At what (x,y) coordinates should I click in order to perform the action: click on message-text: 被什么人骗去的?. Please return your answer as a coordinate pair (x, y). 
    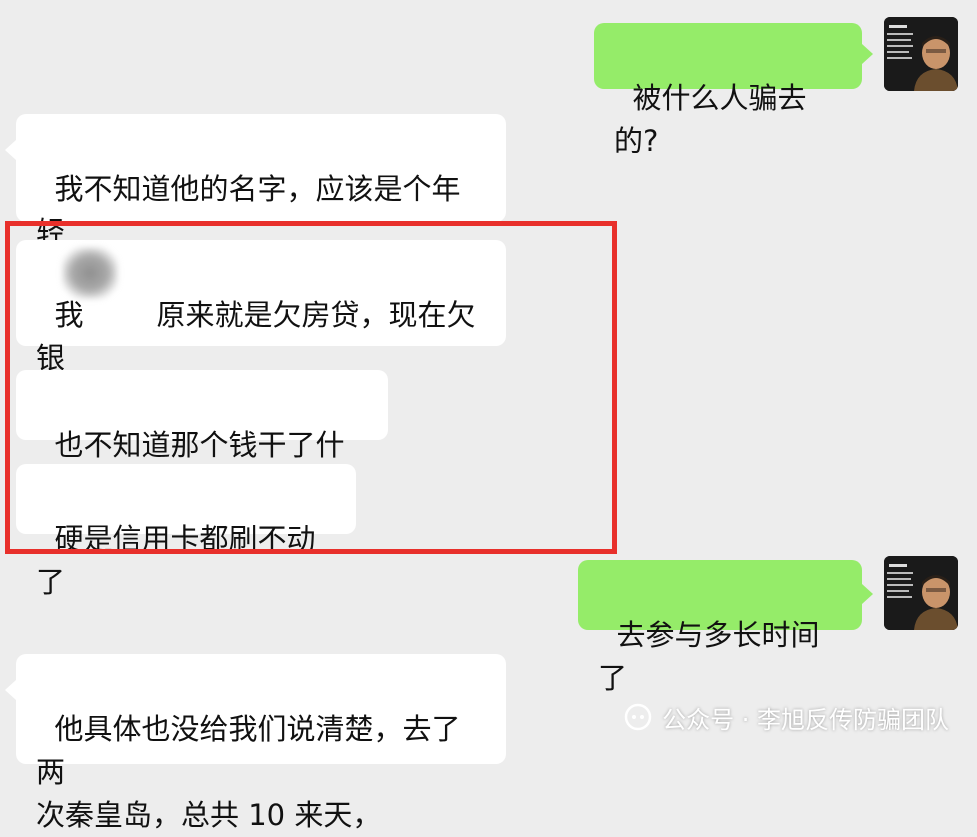
    Looking at the image, I should click on (710, 119).